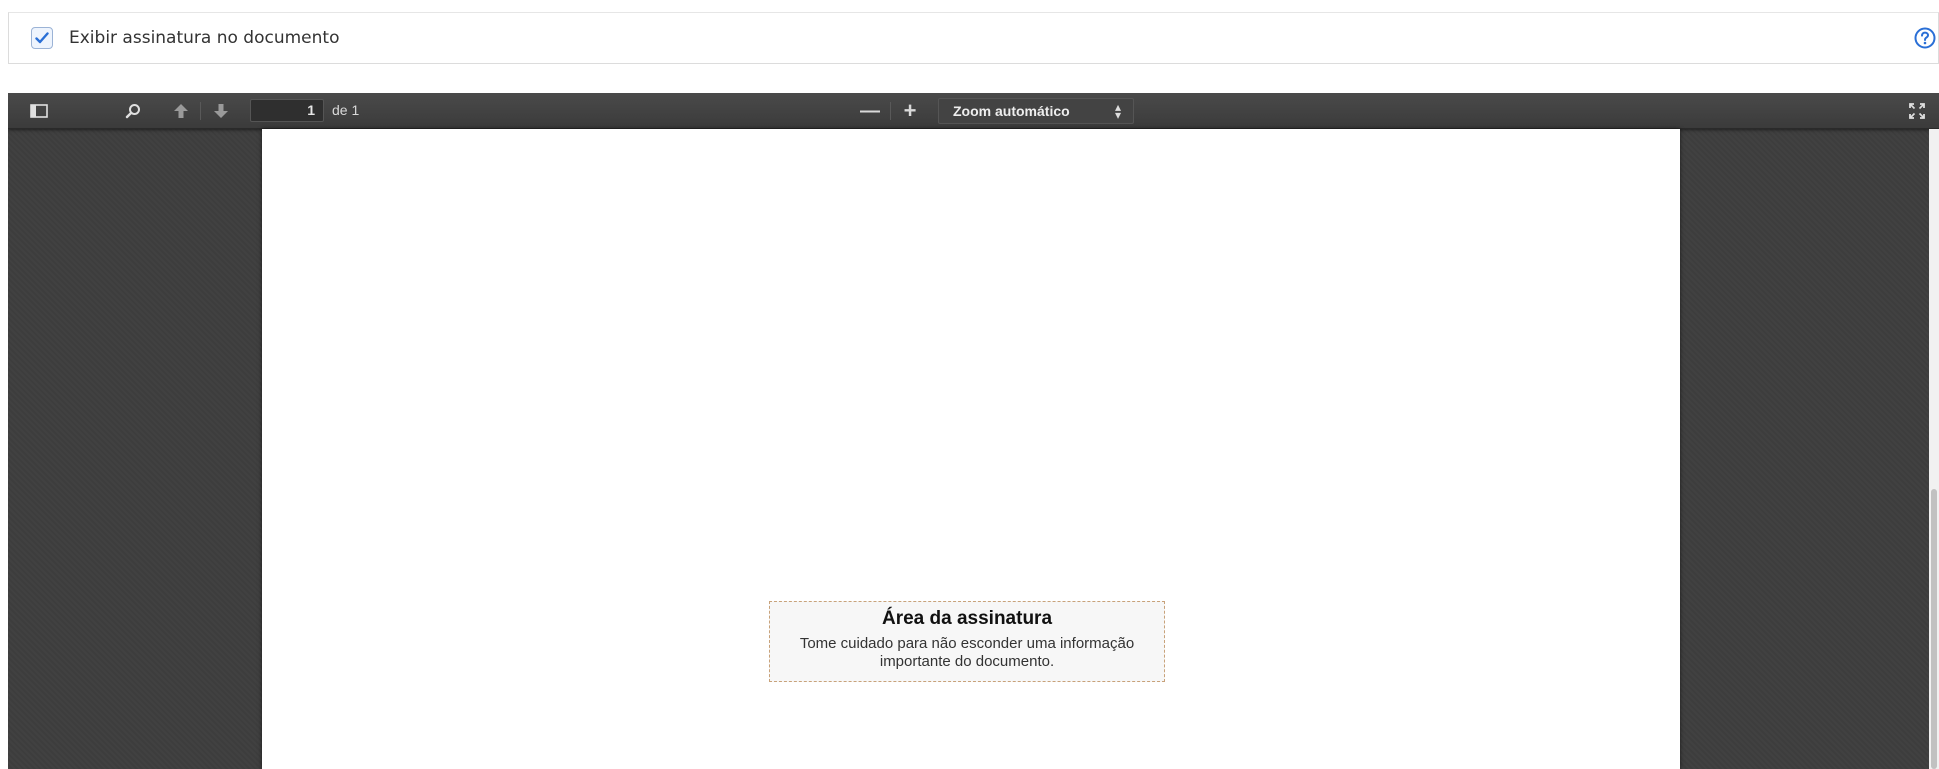 Image resolution: width=1939 pixels, height=769 pixels. Describe the element at coordinates (870, 111) in the screenshot. I see `zoom-out-button: —` at that location.